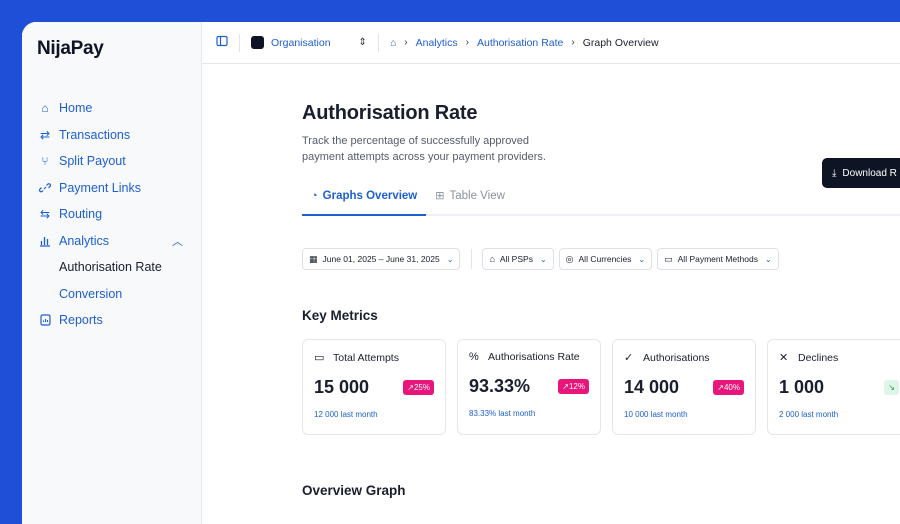 The width and height of the screenshot is (900, 524). I want to click on page-title: Authorisation Rate, so click(390, 113).